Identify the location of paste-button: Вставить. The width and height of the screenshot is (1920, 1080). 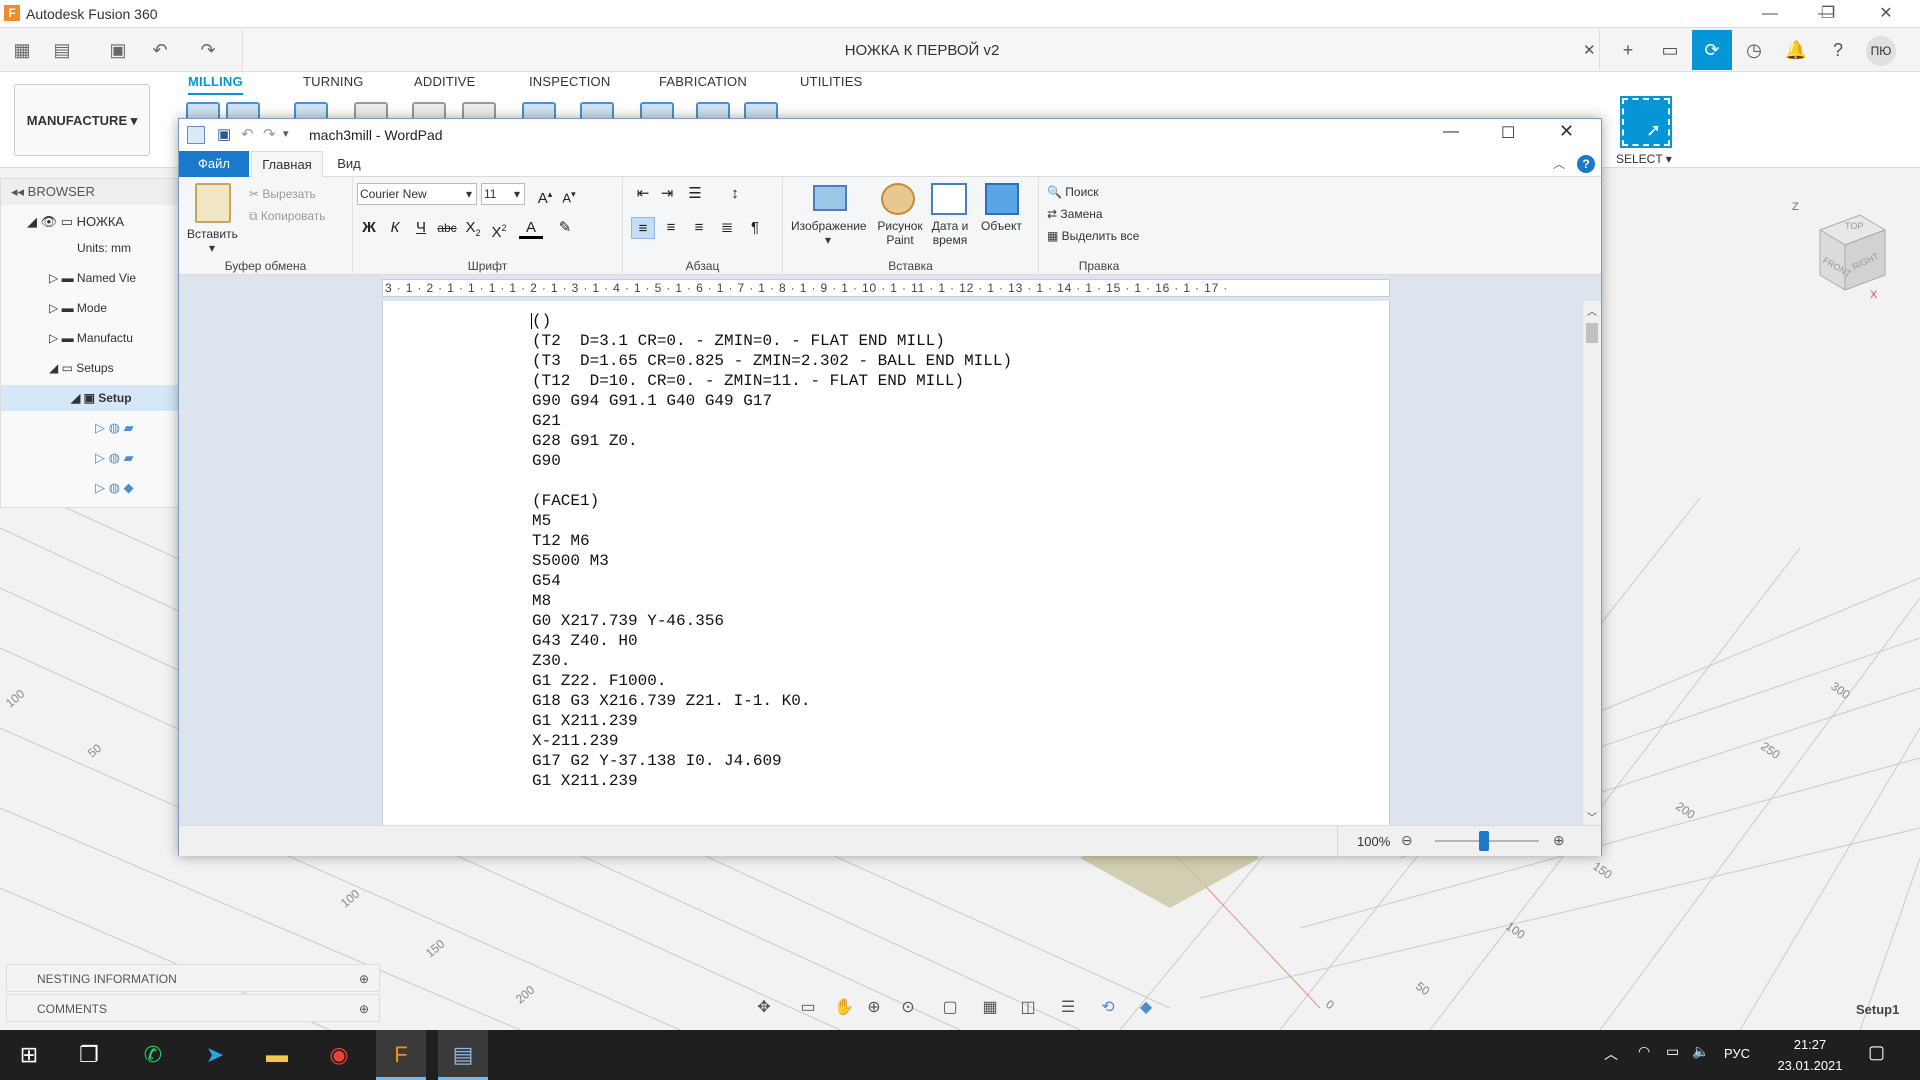
(212, 234).